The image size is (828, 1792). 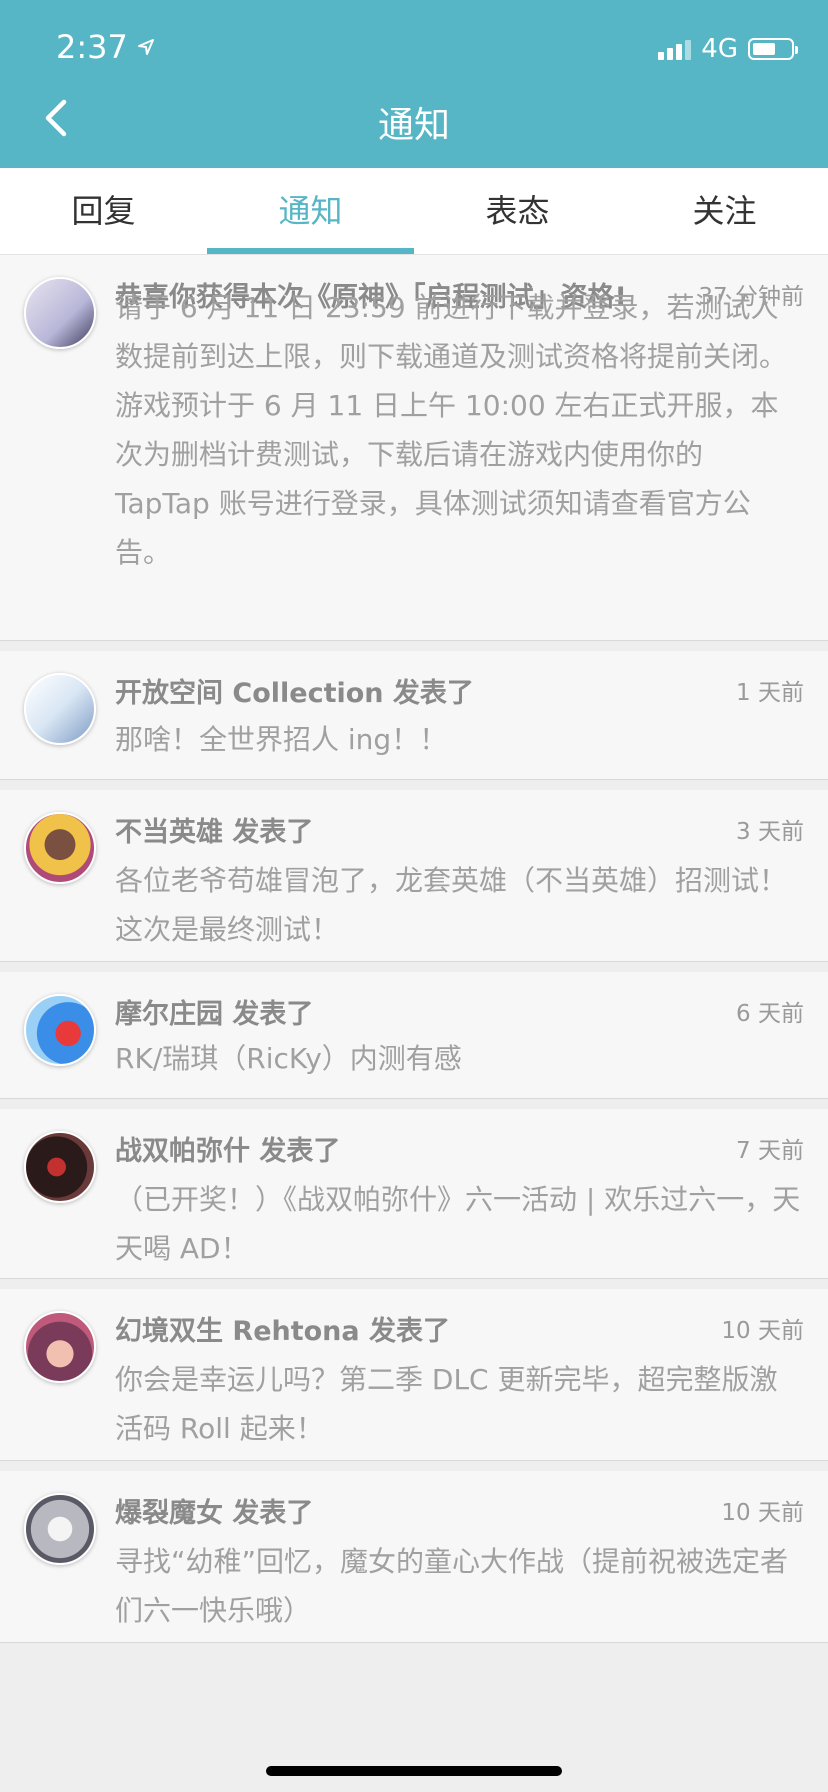 What do you see at coordinates (414, 1771) in the screenshot?
I see `home-indicator` at bounding box center [414, 1771].